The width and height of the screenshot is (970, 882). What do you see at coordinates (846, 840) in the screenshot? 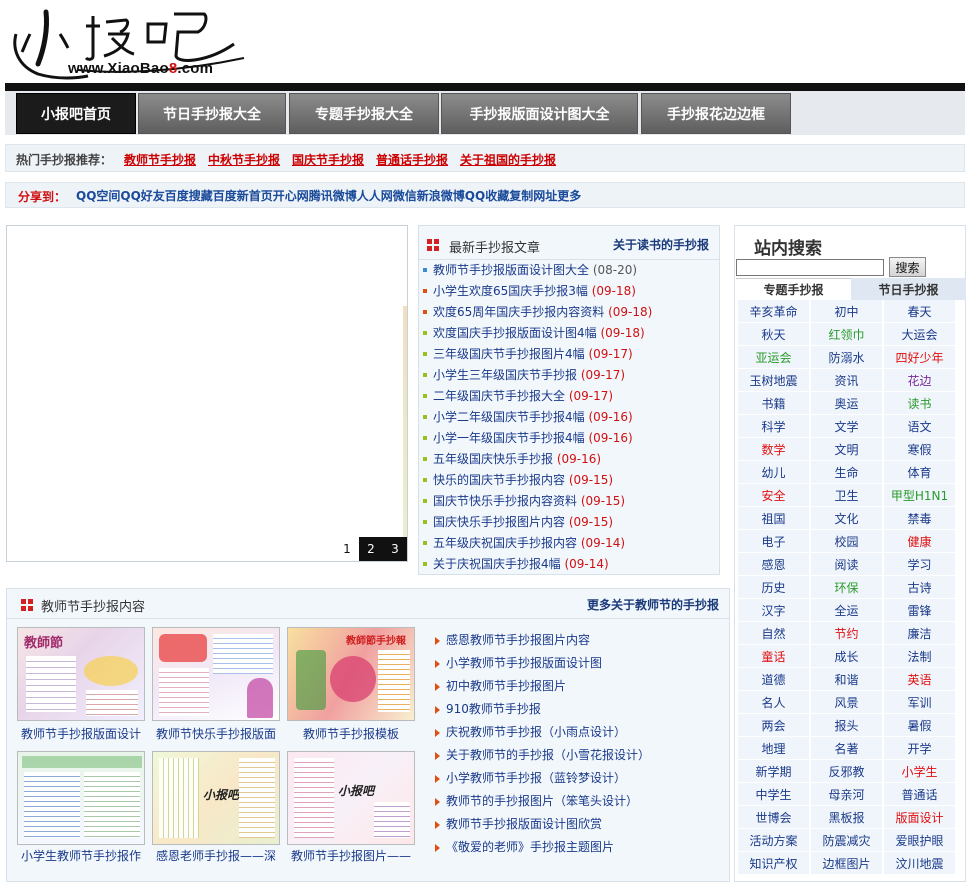
I see `sidebar-tag-link: 防震减灾` at bounding box center [846, 840].